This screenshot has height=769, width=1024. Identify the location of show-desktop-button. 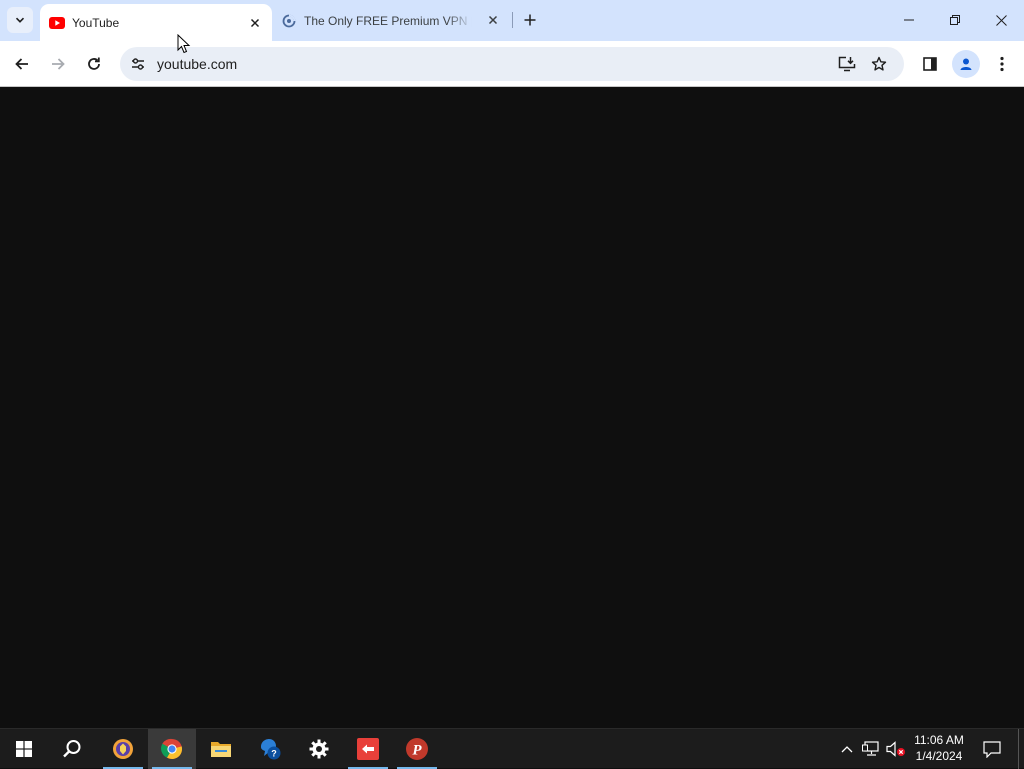
(1018, 749).